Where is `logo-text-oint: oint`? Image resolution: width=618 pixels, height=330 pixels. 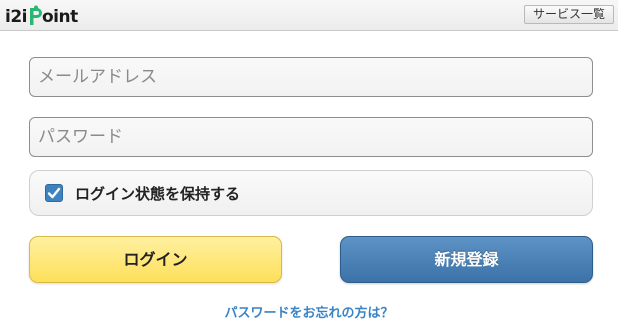
logo-text-oint: oint is located at coordinates (59, 17).